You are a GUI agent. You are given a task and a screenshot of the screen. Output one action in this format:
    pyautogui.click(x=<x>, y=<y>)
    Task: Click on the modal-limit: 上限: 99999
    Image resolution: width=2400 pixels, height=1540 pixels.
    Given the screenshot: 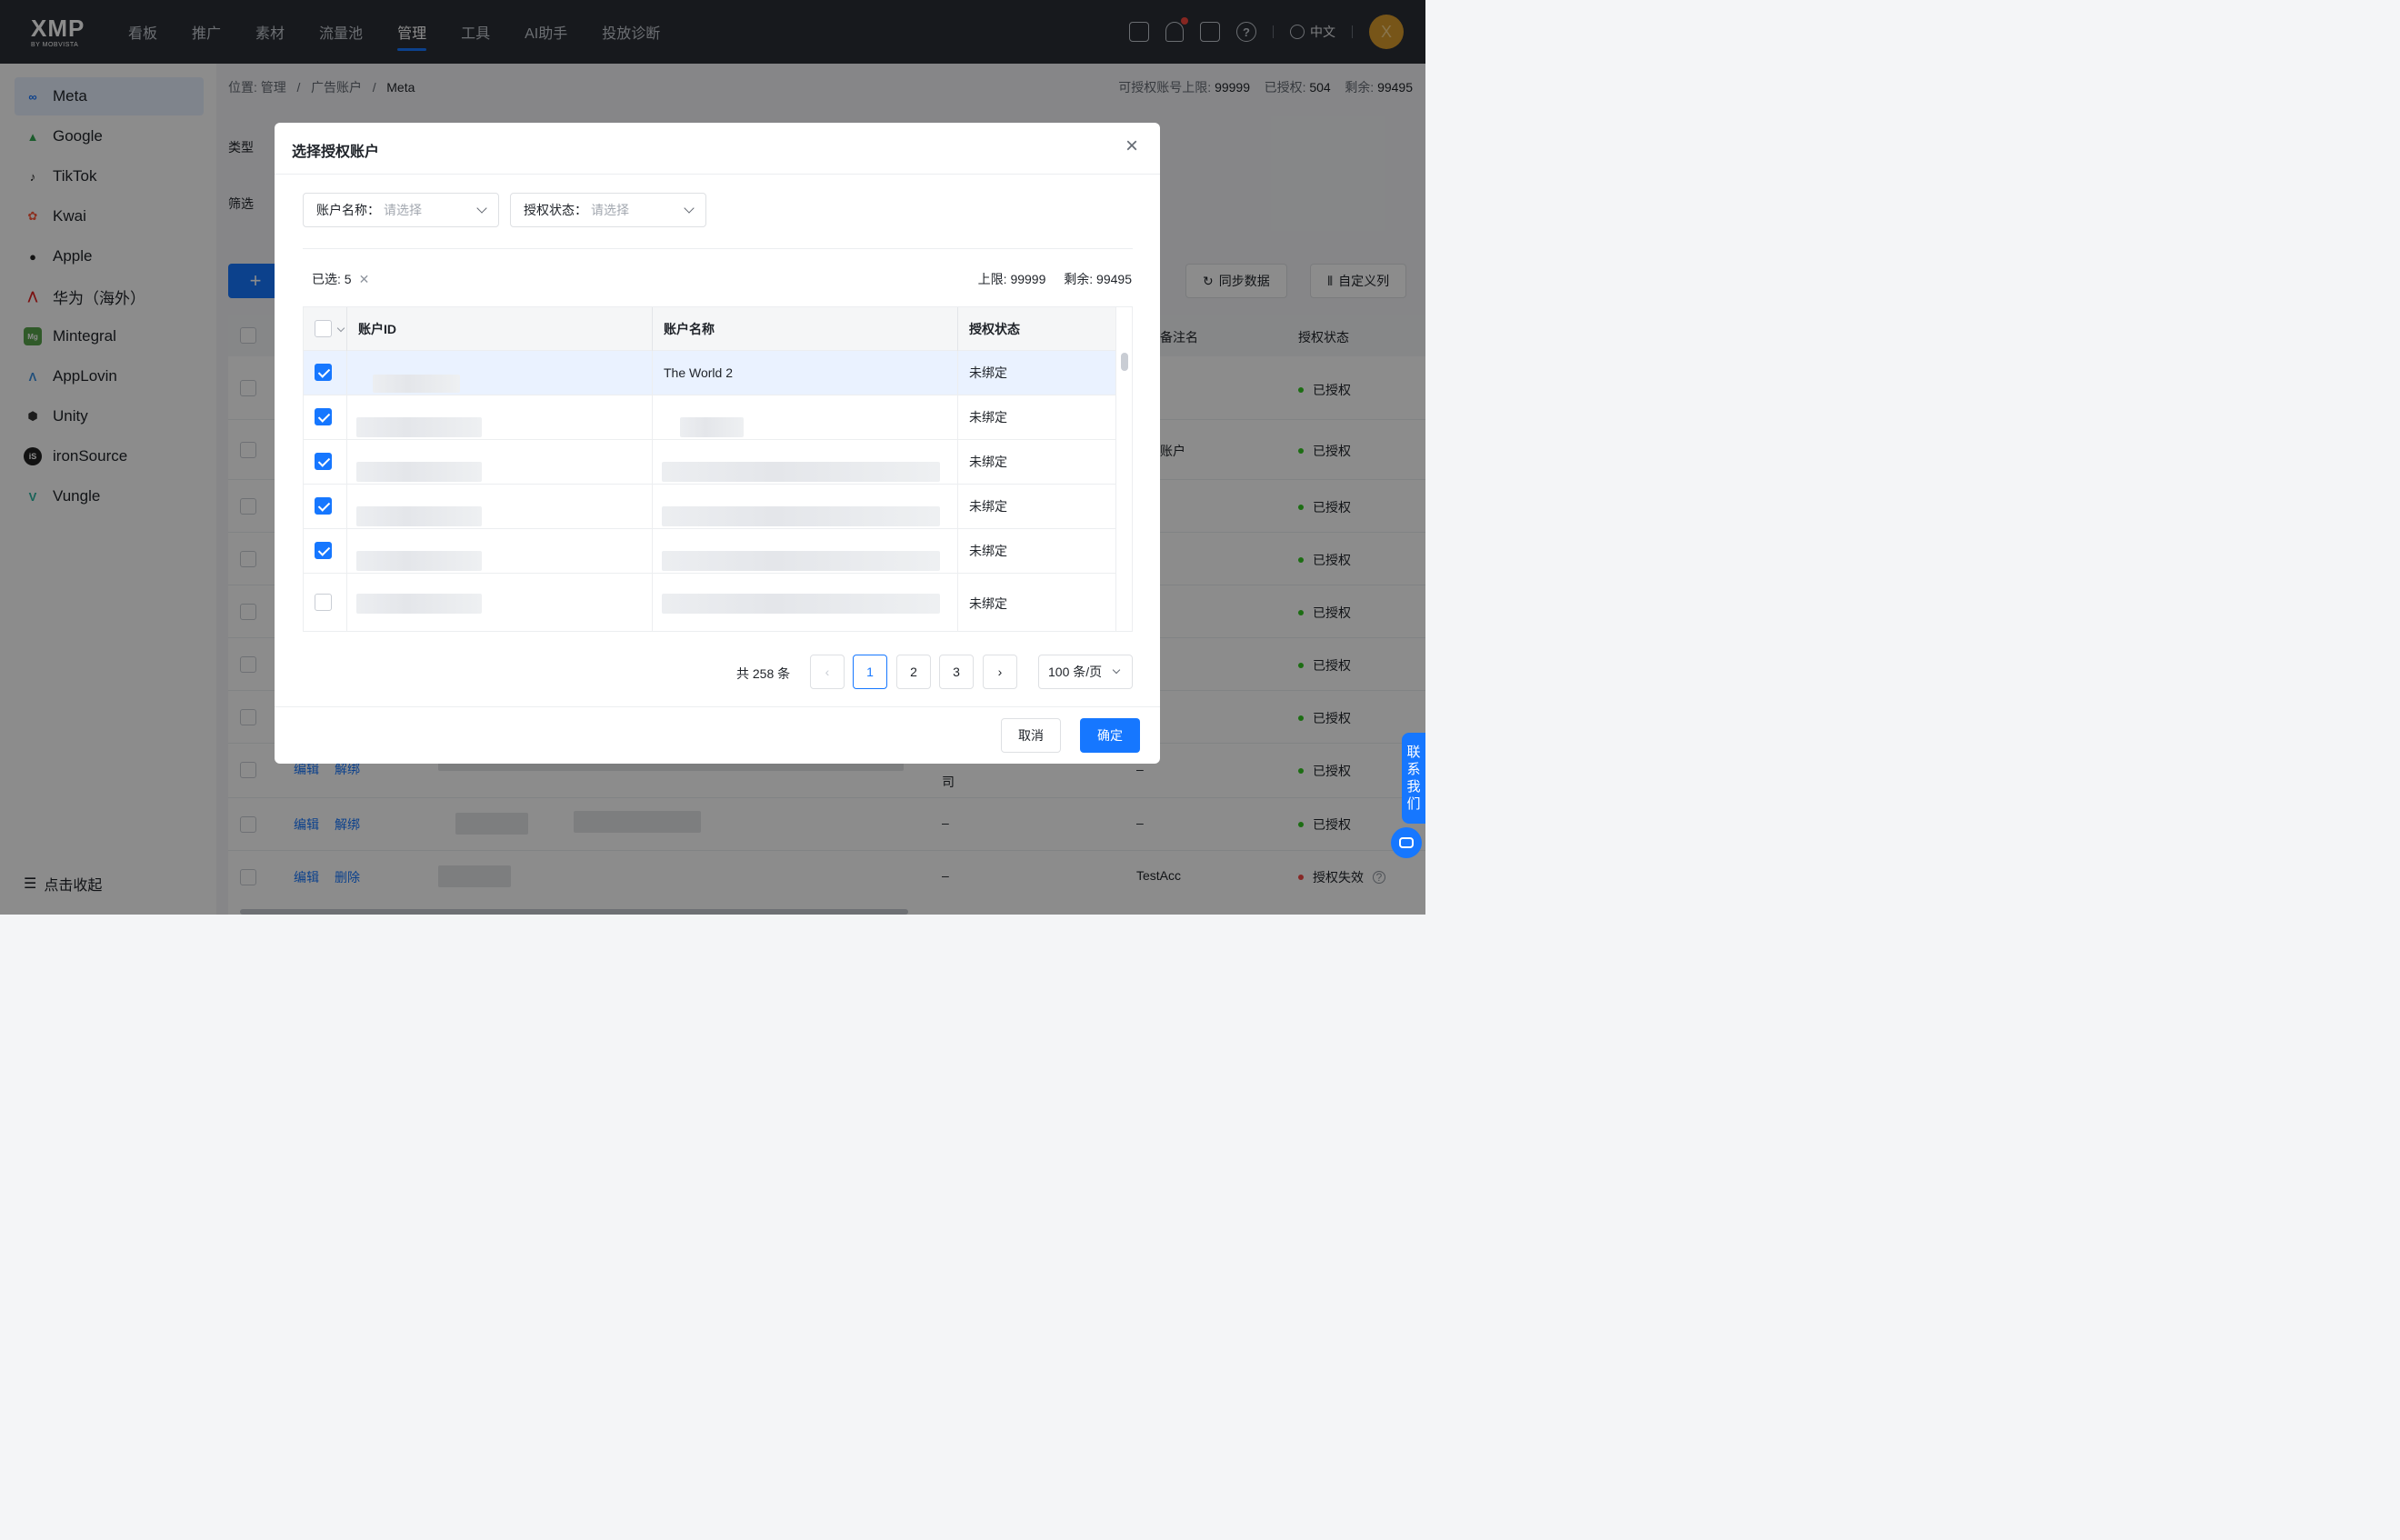 What is the action you would take?
    pyautogui.click(x=1011, y=279)
    